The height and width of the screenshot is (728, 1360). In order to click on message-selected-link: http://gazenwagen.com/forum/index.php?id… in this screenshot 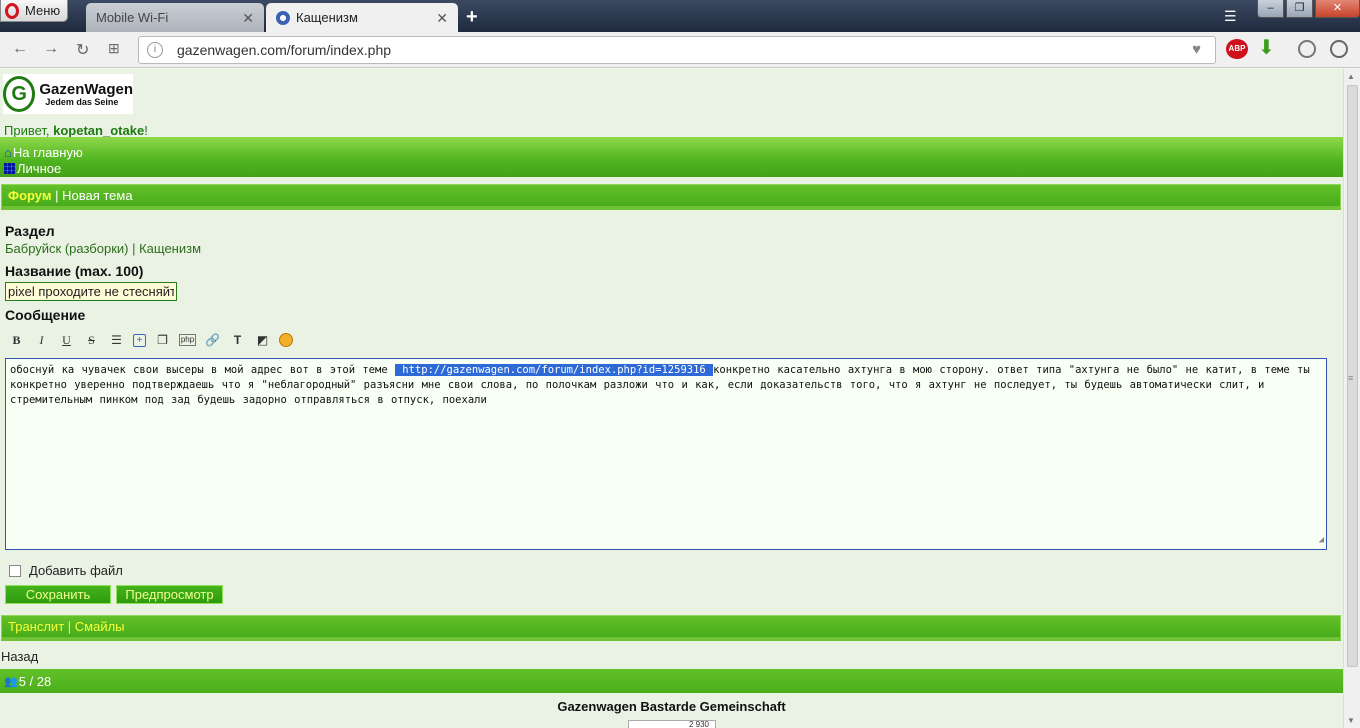, I will do `click(554, 370)`.